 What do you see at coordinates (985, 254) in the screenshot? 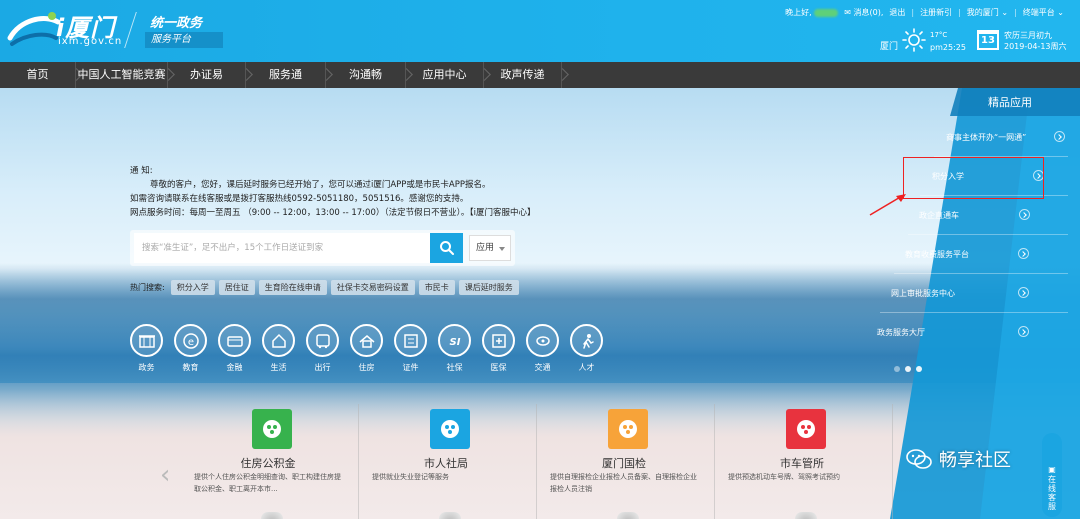
I see `featured-app-education-fees: 教育收费服务平台` at bounding box center [985, 254].